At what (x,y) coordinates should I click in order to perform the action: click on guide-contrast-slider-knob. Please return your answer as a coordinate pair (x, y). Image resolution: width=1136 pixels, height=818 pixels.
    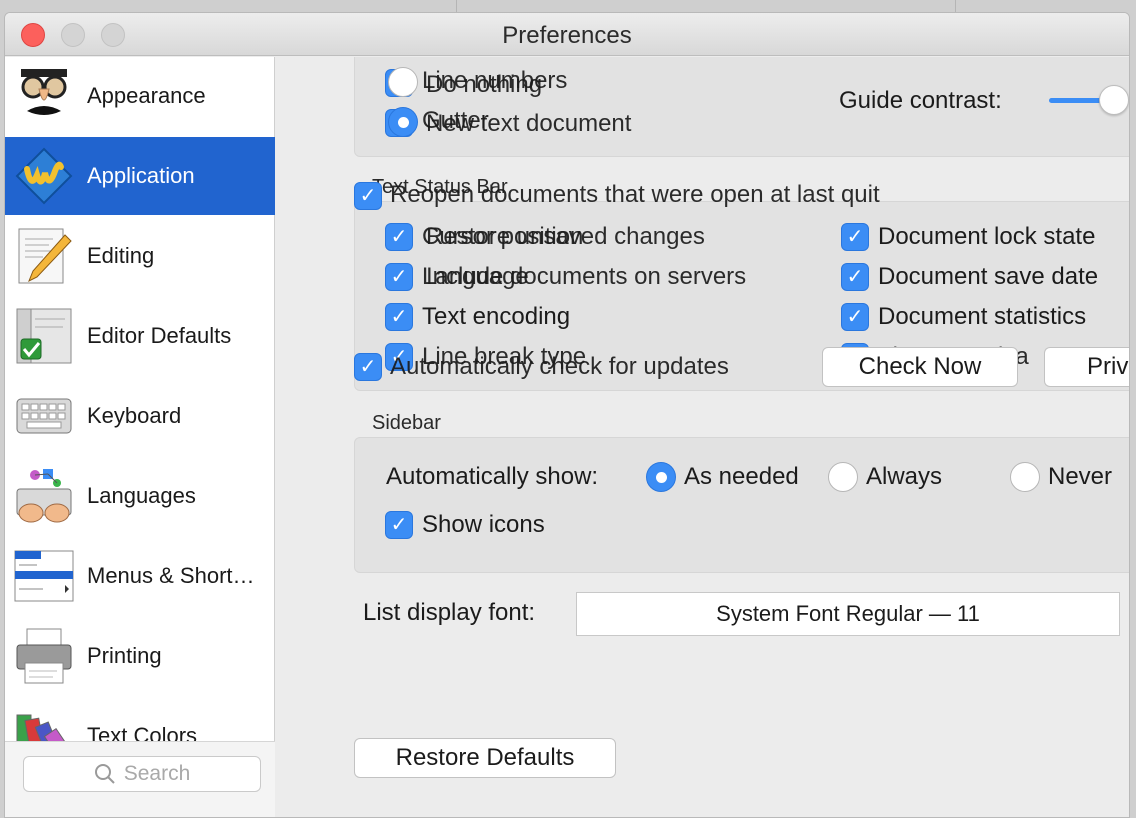
    Looking at the image, I should click on (1114, 100).